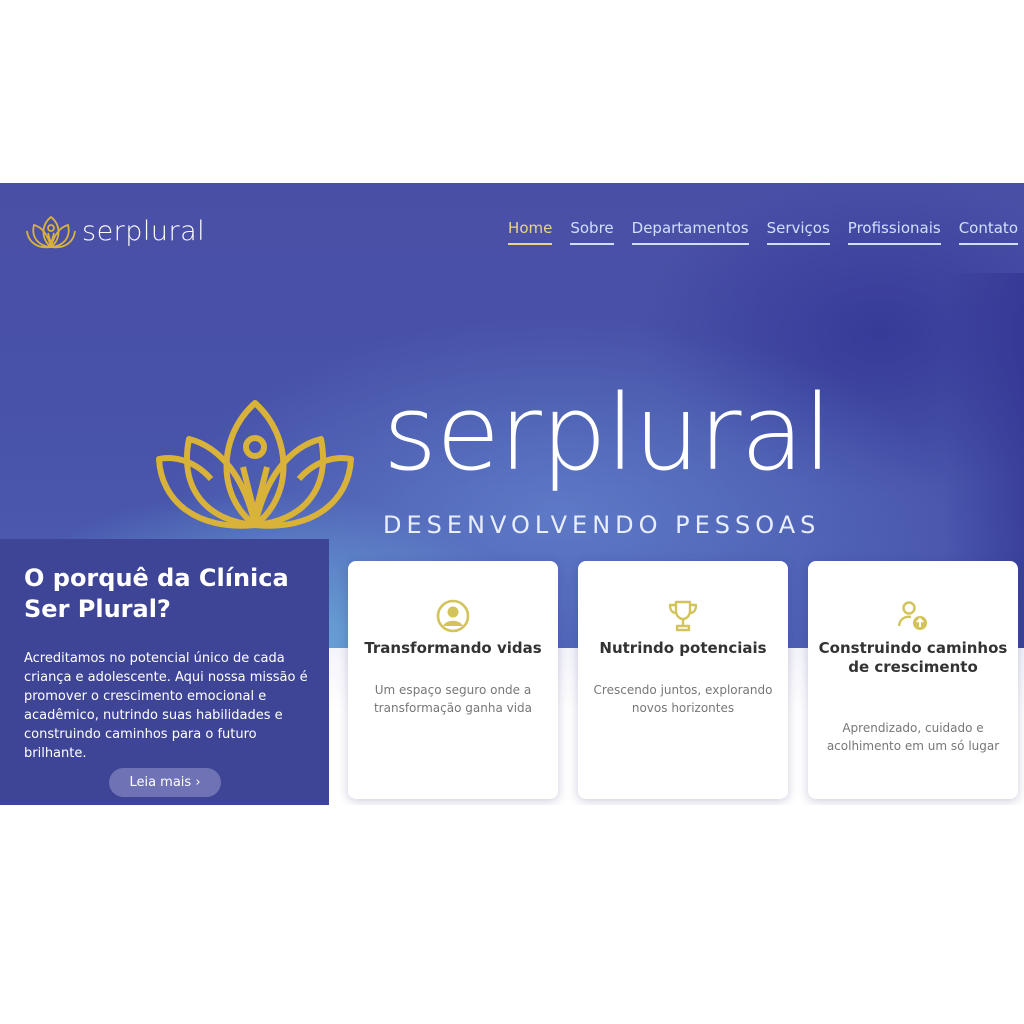 The width and height of the screenshot is (1024, 1024). What do you see at coordinates (255, 464) in the screenshot?
I see `lotus-brand-icon` at bounding box center [255, 464].